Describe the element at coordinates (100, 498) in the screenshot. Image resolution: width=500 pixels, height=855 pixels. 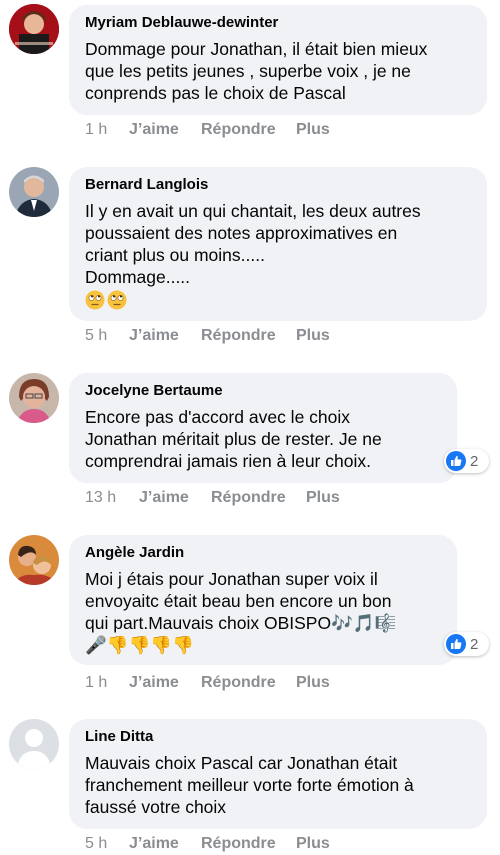
I see `comment-timestamp: 13 h` at that location.